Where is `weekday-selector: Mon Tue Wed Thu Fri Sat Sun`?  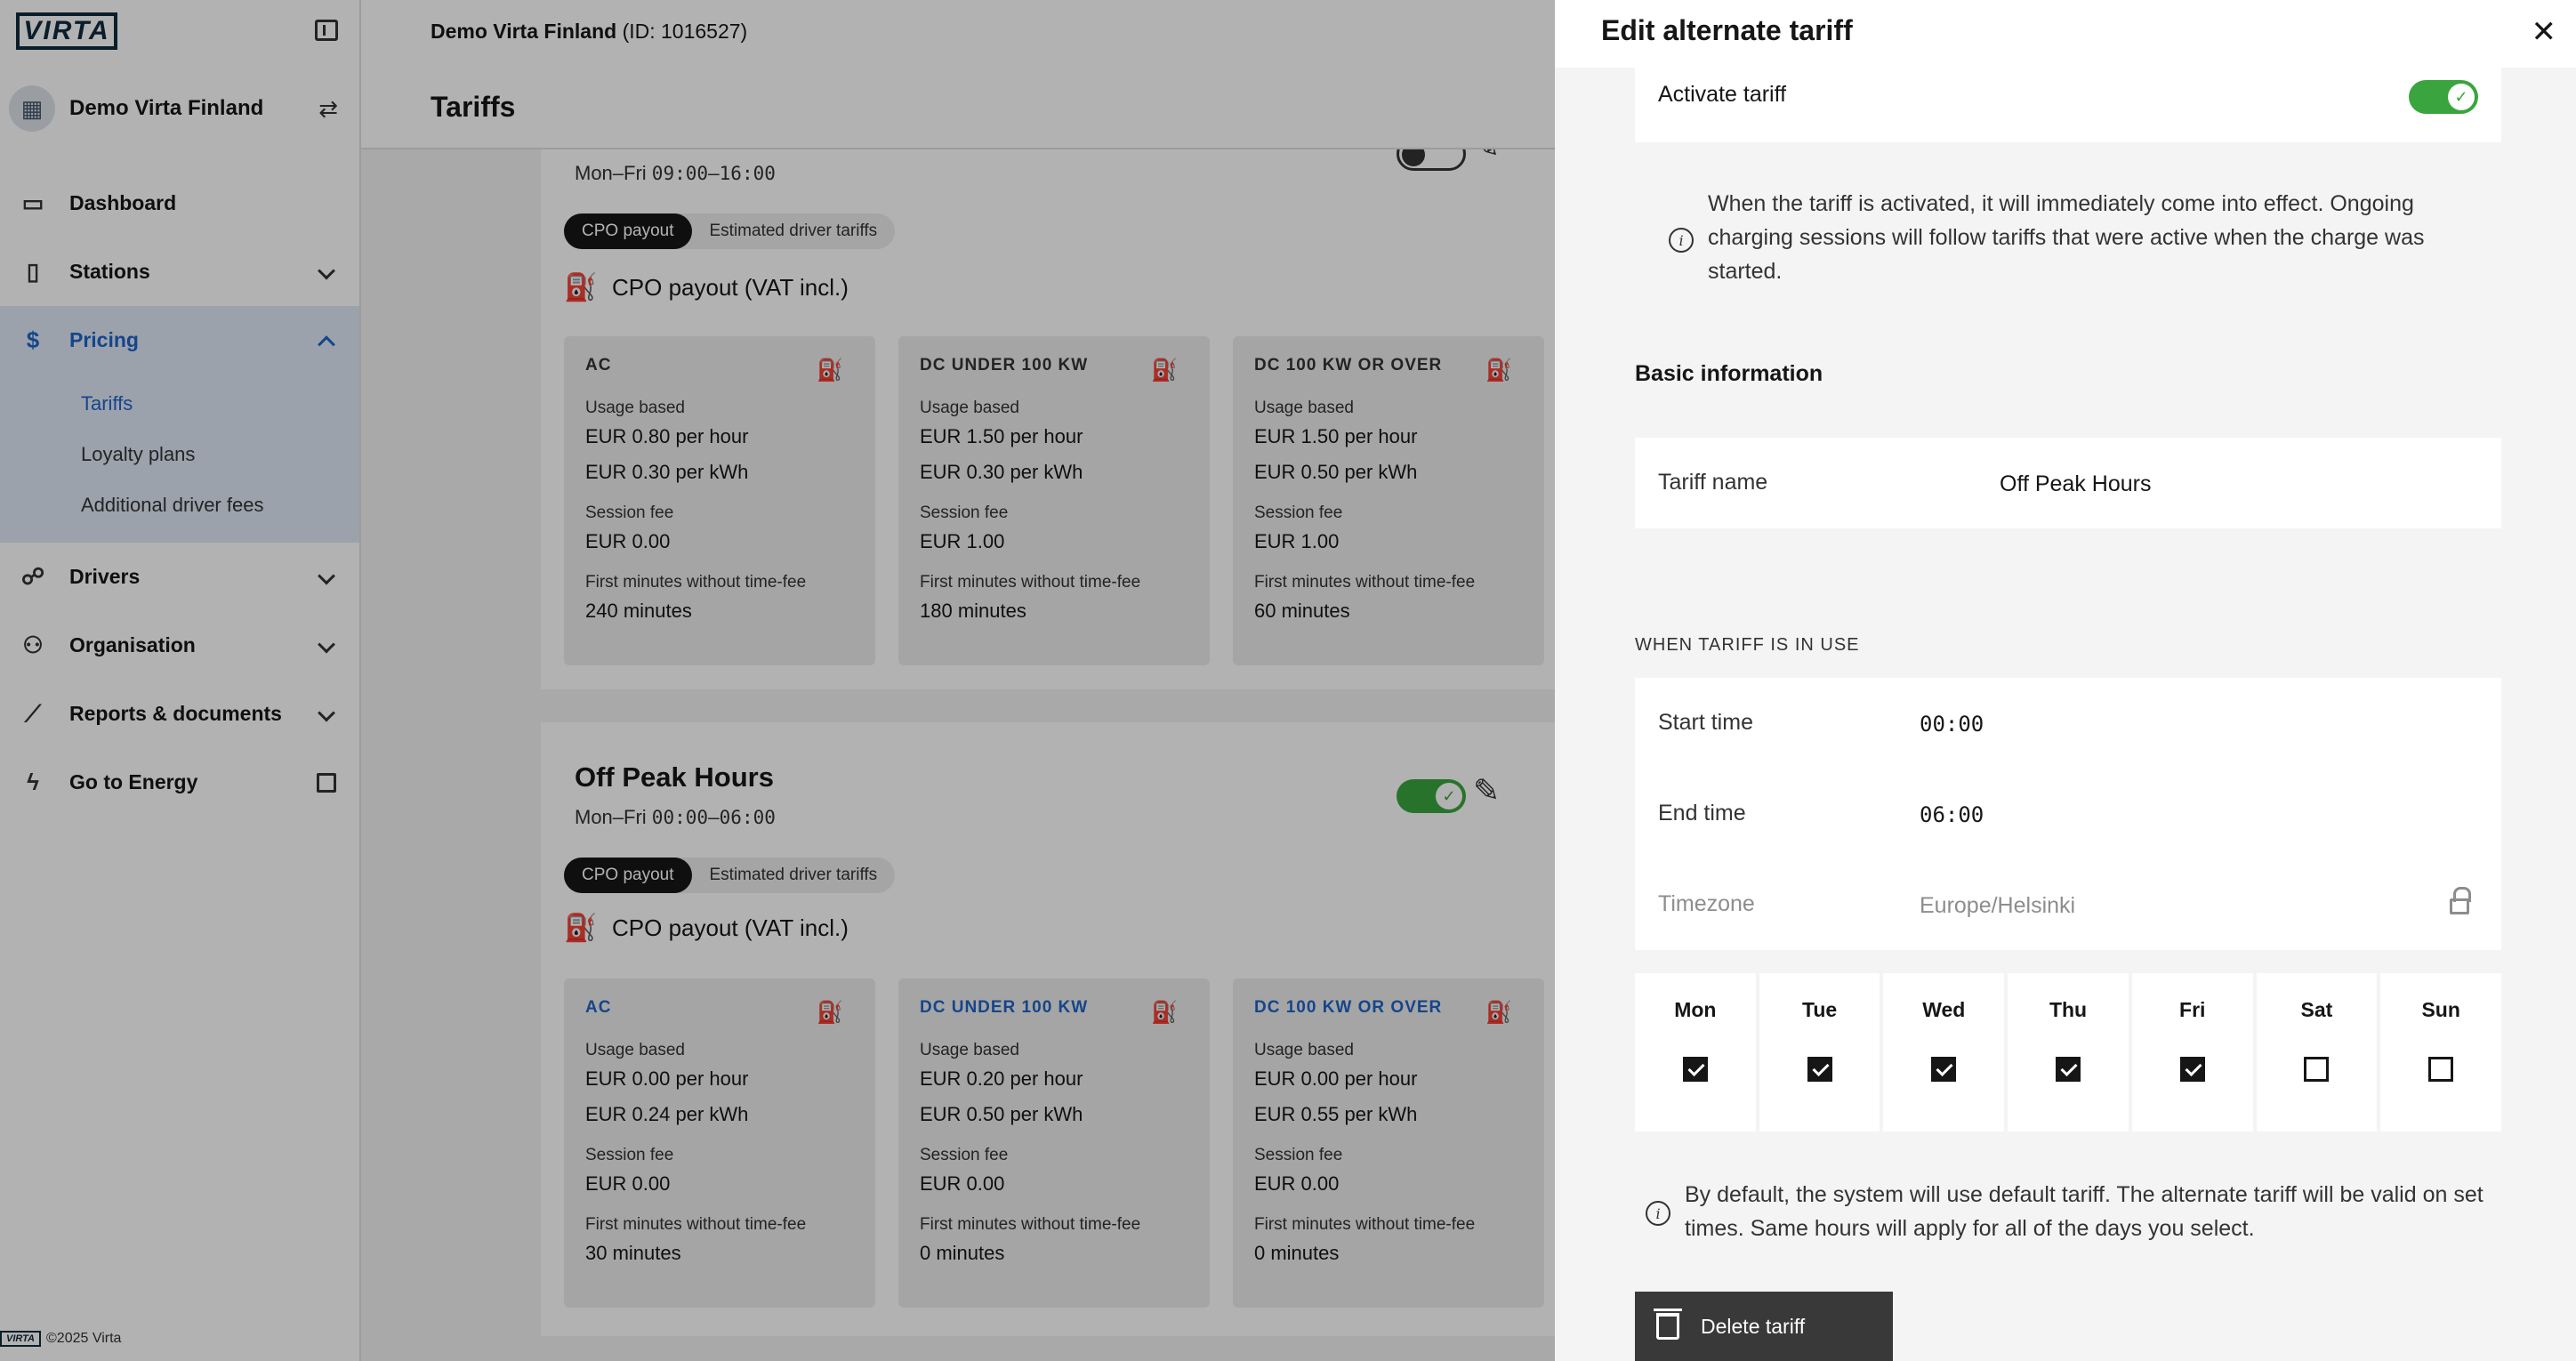
weekday-selector: Mon Tue Wed Thu Fri Sat Sun is located at coordinates (2068, 1052).